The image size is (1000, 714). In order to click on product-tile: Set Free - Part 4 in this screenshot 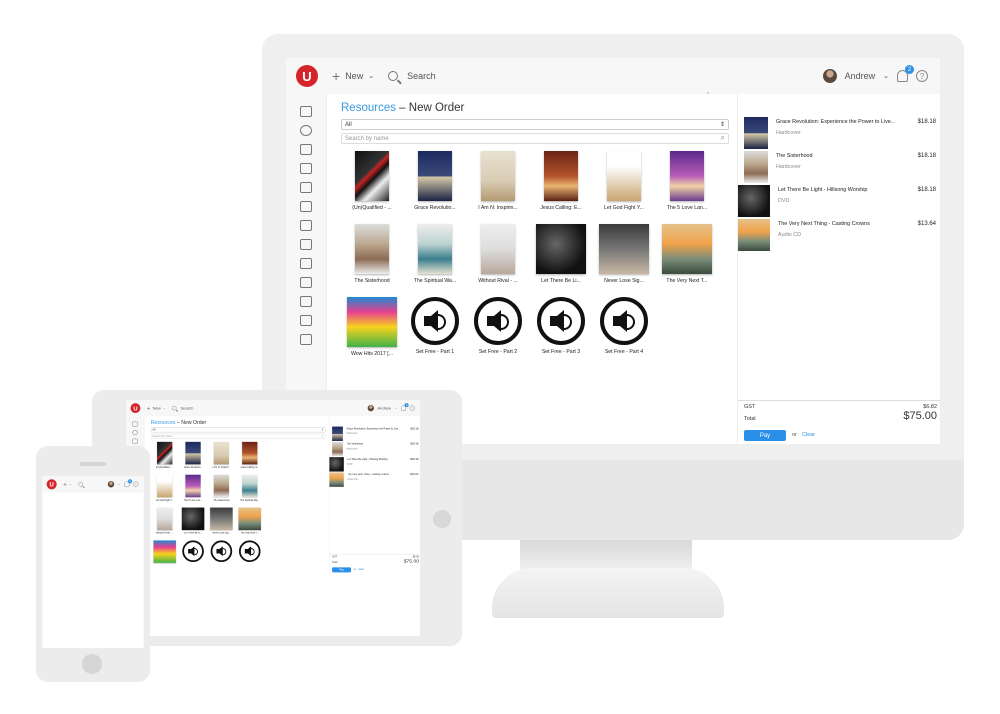, I will do `click(624, 330)`.